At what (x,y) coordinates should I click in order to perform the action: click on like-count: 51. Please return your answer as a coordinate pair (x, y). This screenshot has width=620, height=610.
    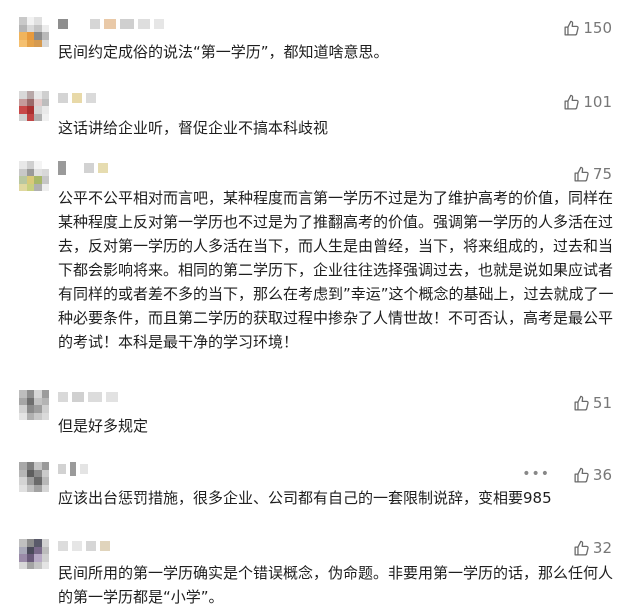
    Looking at the image, I should click on (602, 403).